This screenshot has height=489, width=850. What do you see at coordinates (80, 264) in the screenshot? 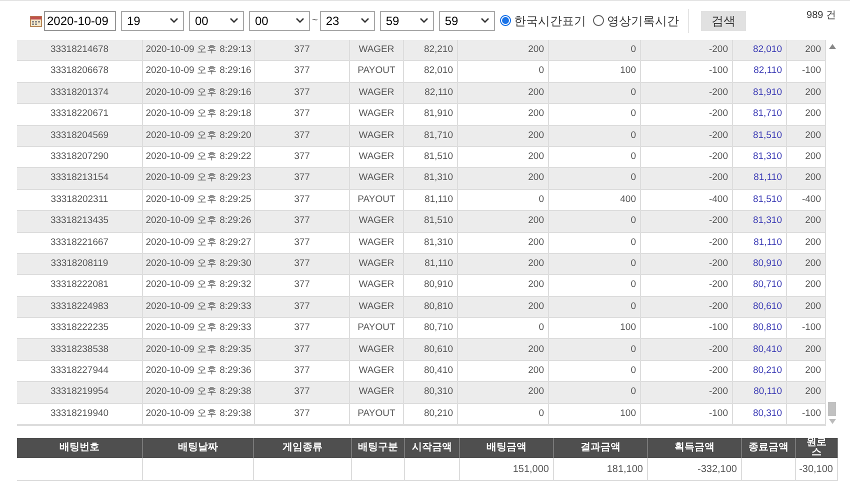
I see `table-cell: 33318208119` at bounding box center [80, 264].